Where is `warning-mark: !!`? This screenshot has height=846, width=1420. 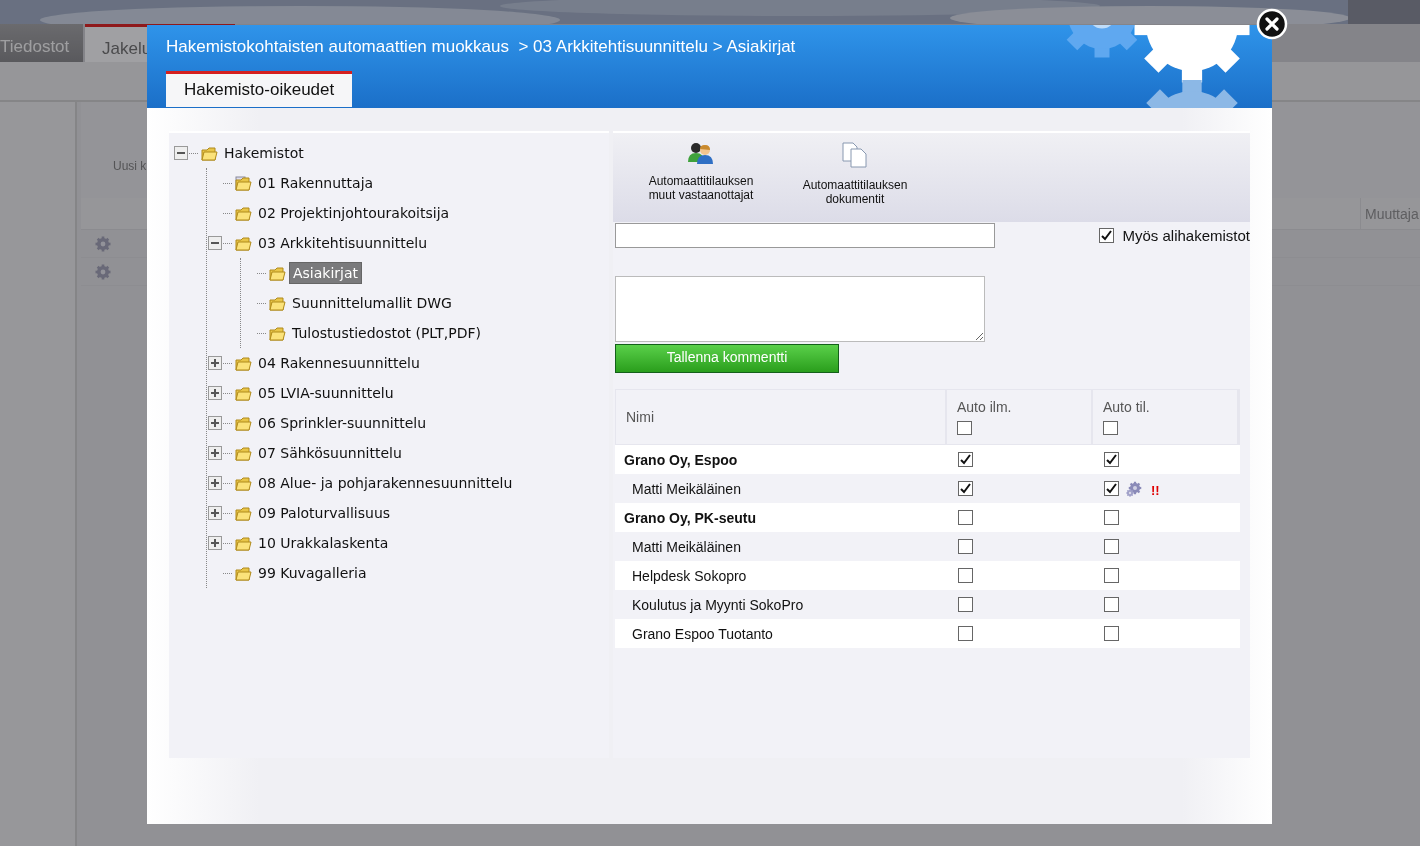 warning-mark: !! is located at coordinates (1155, 490).